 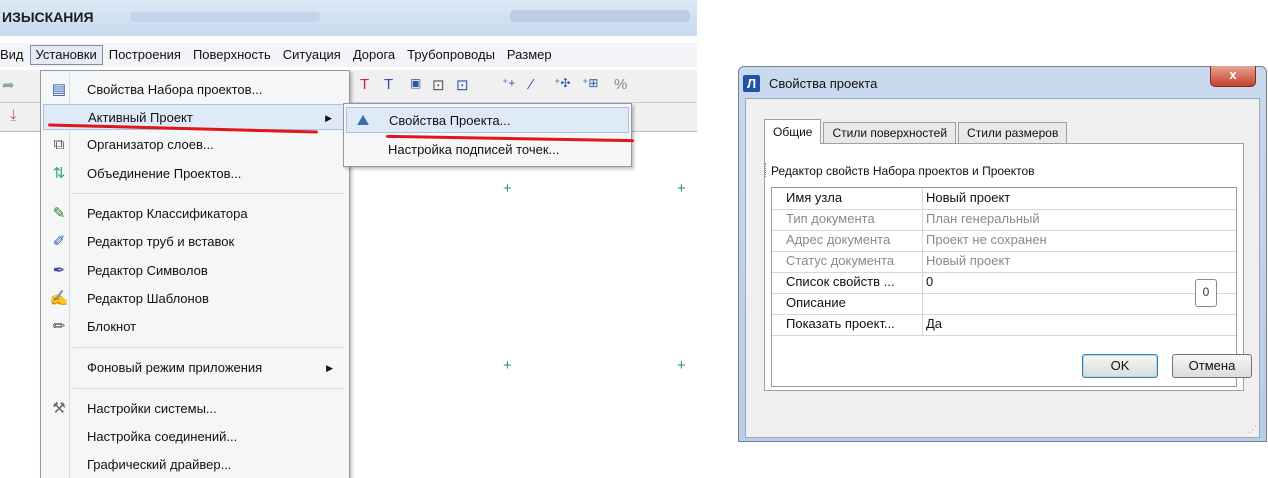 I want to click on property-key: Описание, so click(x=816, y=302).